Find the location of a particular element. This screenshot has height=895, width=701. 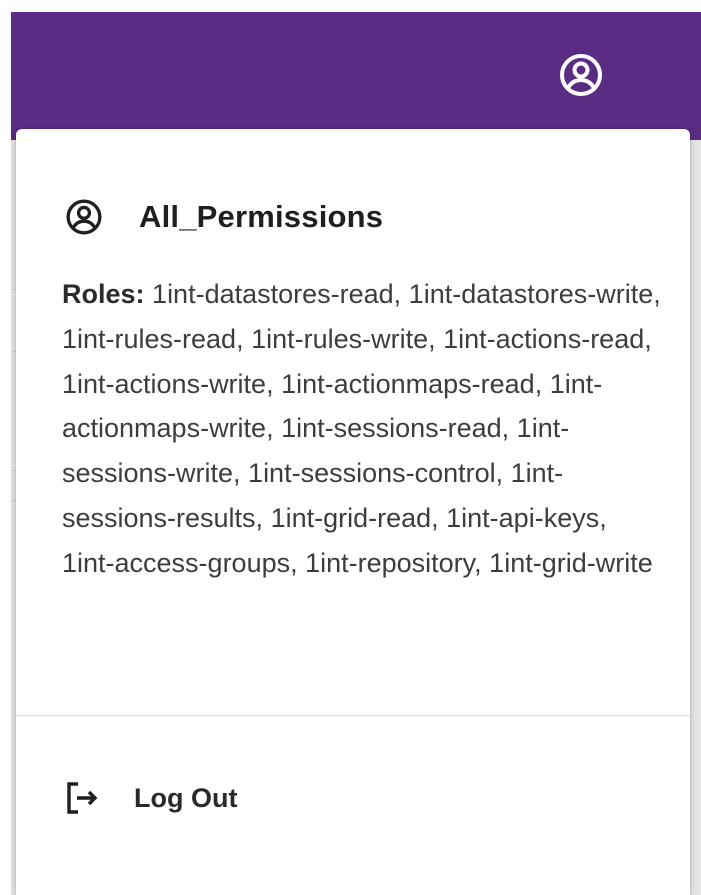

page-top-edge is located at coordinates (350, 6).